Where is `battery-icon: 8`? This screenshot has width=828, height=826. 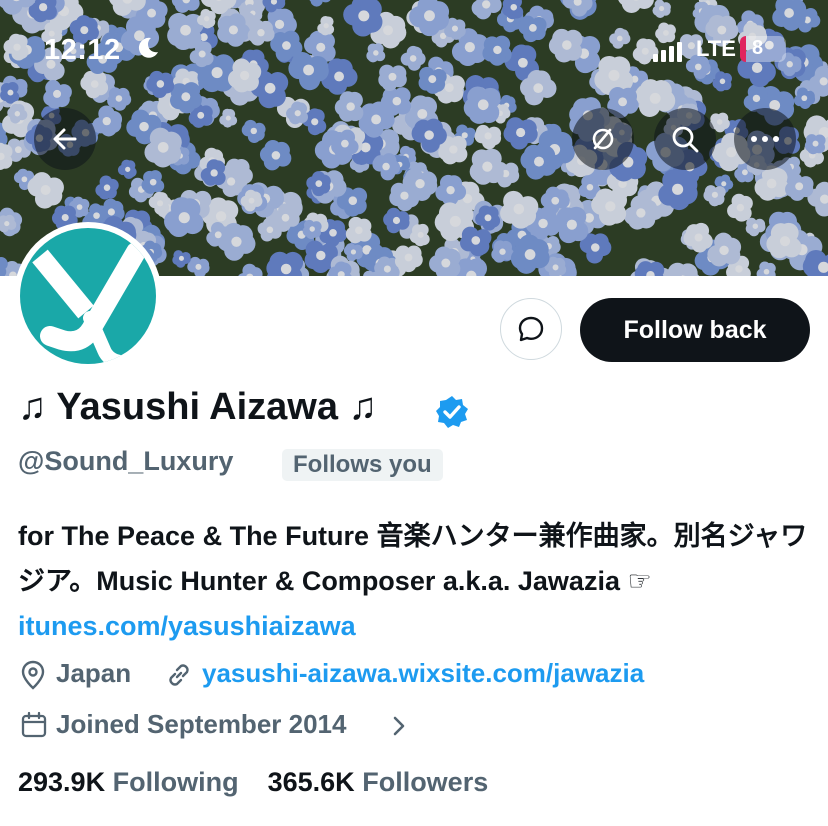 battery-icon: 8 is located at coordinates (763, 49).